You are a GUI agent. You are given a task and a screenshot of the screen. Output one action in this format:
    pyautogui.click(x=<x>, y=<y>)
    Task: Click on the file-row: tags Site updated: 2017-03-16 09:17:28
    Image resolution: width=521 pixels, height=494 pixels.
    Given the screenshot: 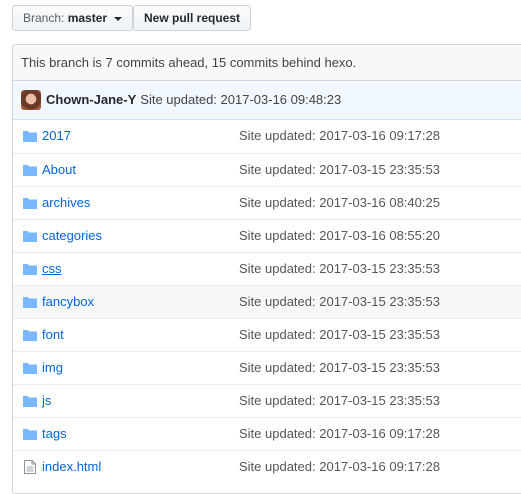 What is the action you would take?
    pyautogui.click(x=267, y=433)
    